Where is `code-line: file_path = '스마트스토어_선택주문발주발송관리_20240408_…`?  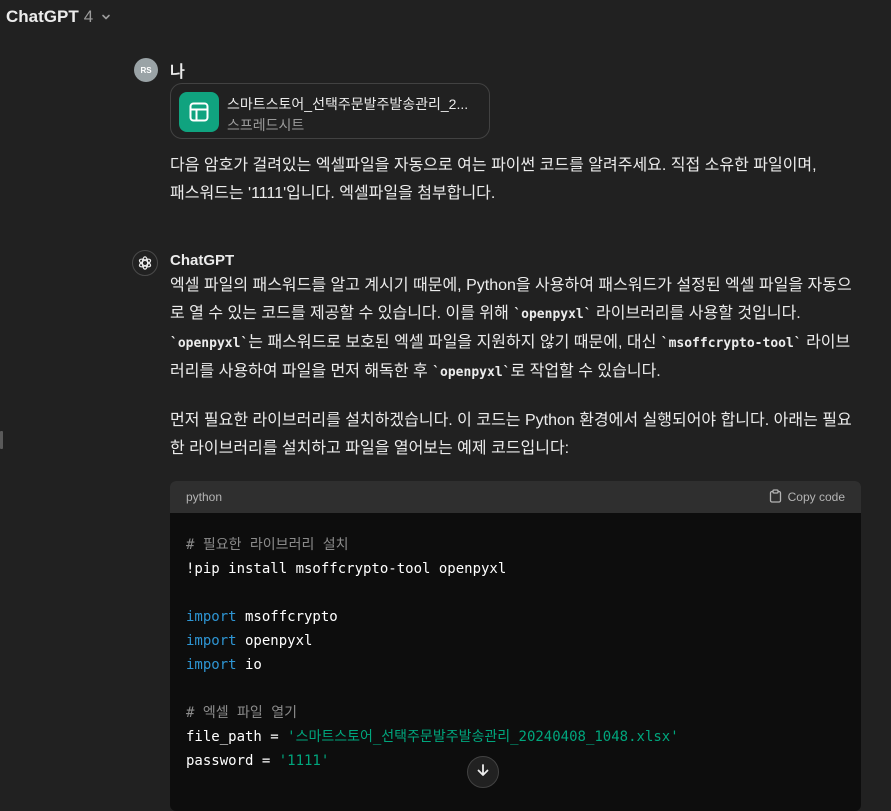 code-line: file_path = '스마트스토어_선택주문발주발송관리_20240408_… is located at coordinates (515, 737).